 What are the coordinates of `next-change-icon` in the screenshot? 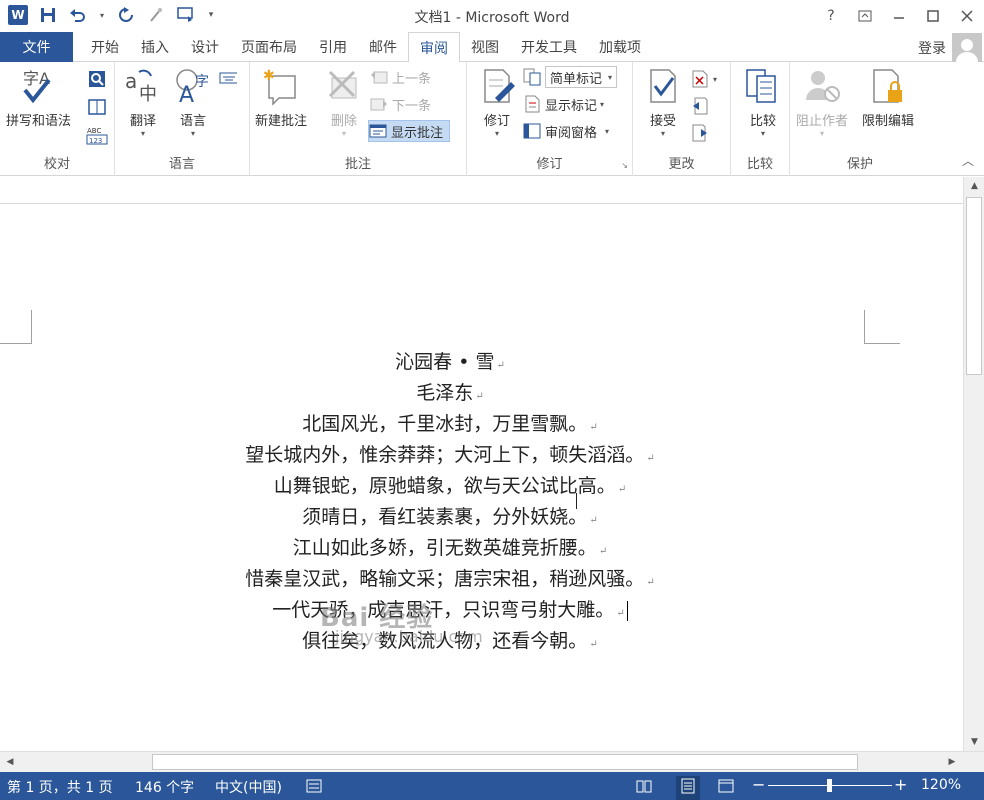 It's located at (700, 133).